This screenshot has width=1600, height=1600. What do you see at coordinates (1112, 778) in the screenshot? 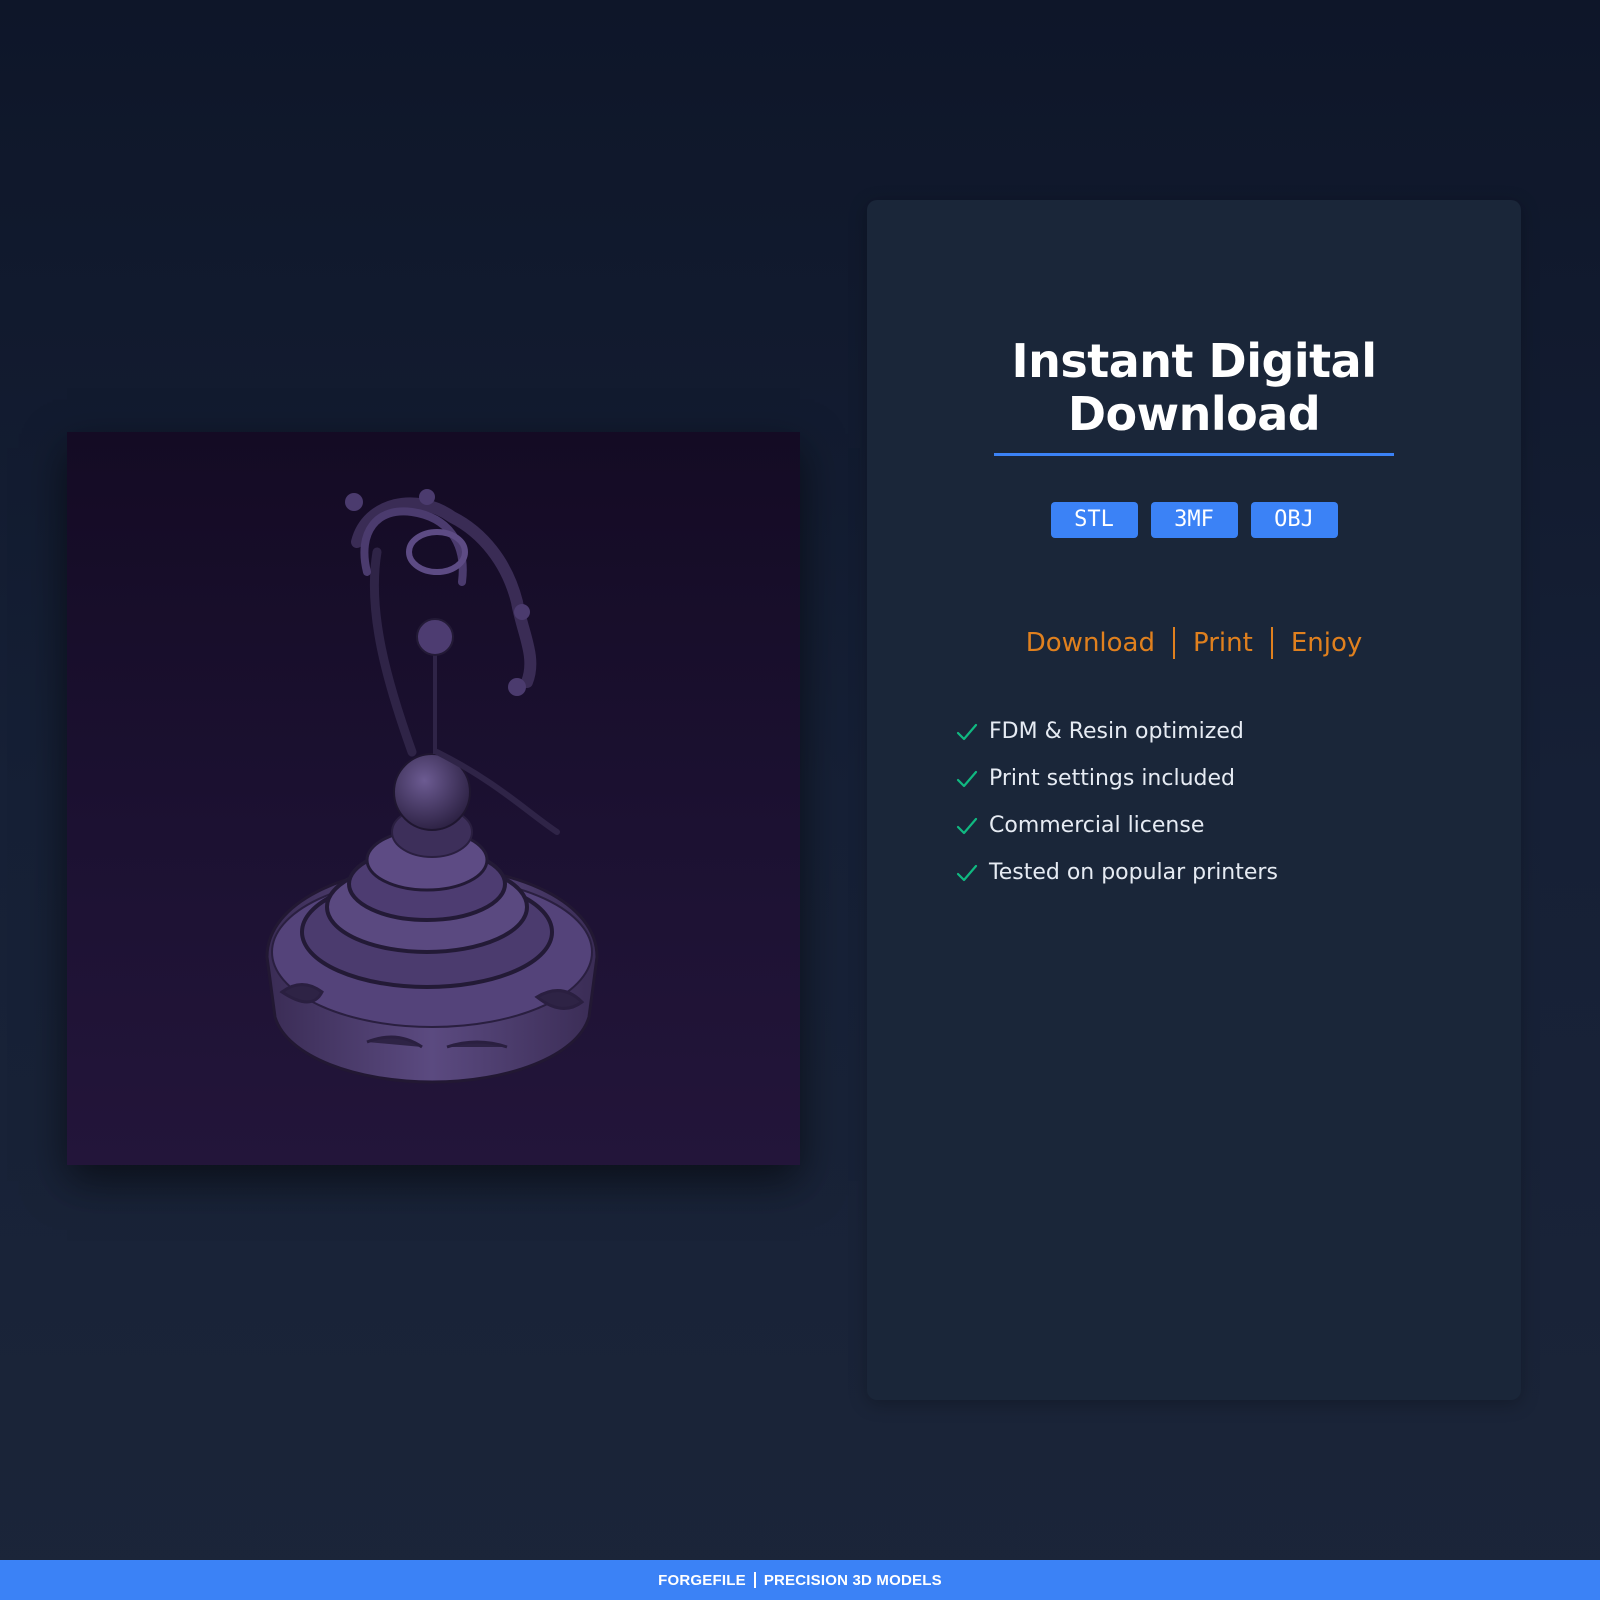
I see `feature-label: Print settings included` at bounding box center [1112, 778].